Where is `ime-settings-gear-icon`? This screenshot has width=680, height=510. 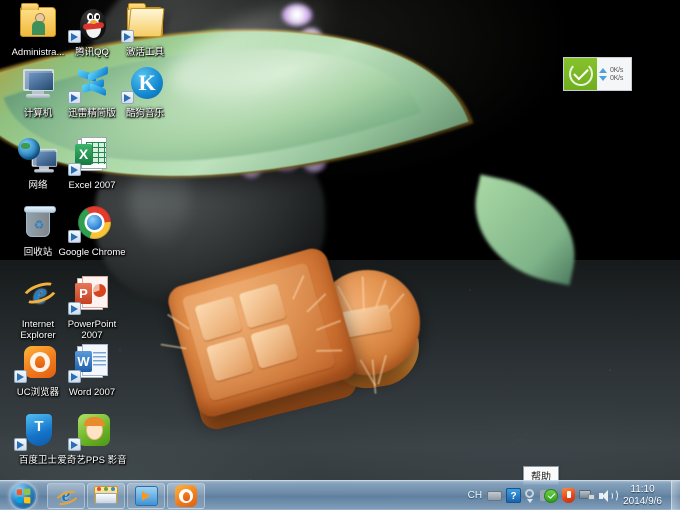
ime-settings-gear-icon is located at coordinates (530, 495).